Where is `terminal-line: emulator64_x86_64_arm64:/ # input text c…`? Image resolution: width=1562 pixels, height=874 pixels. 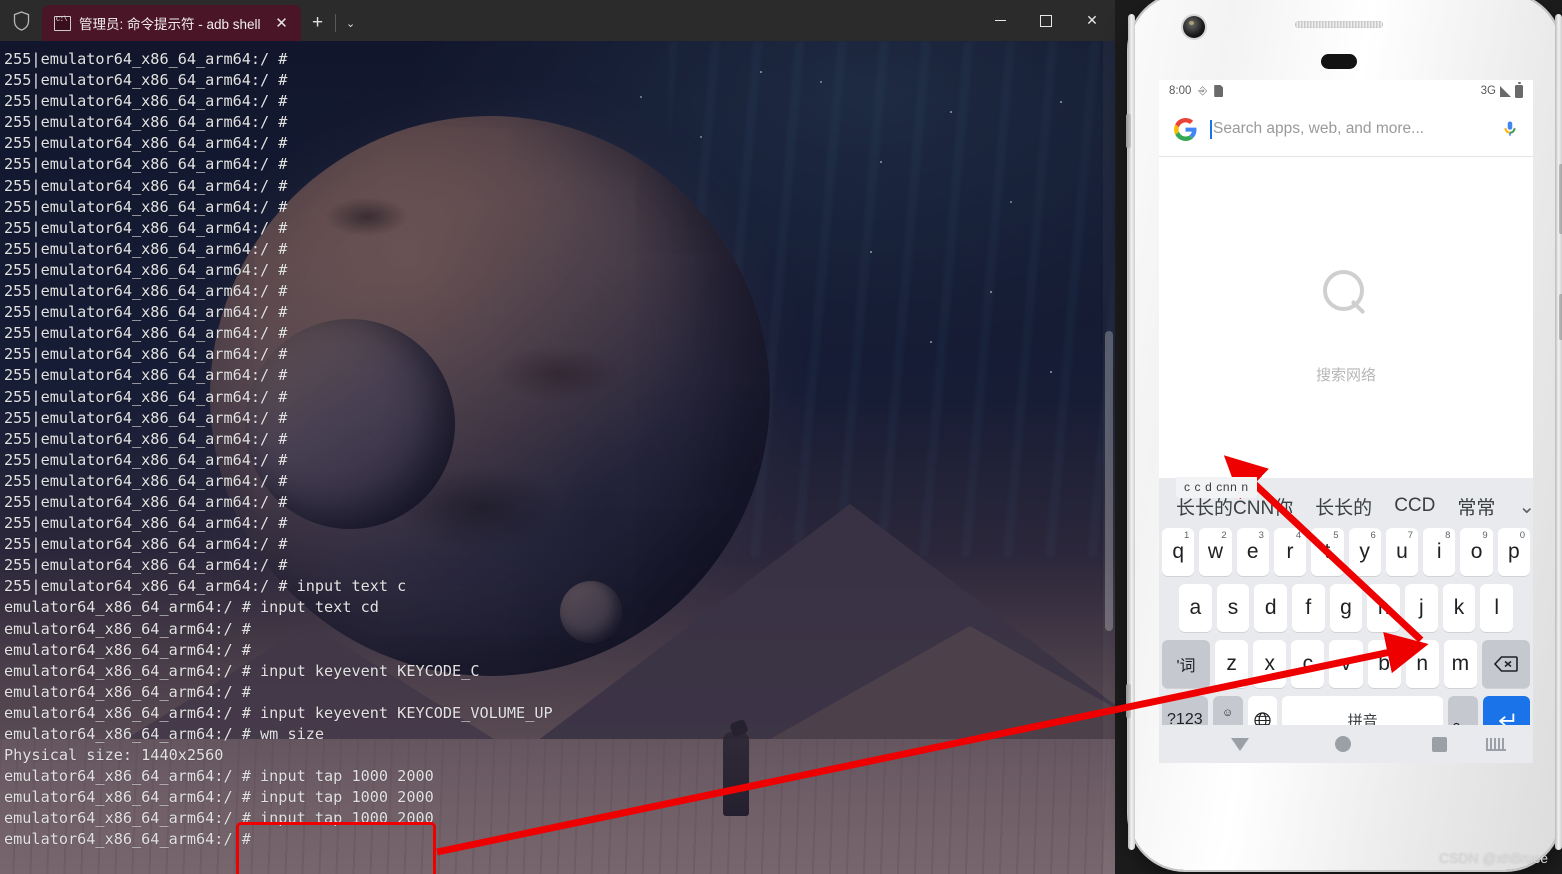
terminal-line: emulator64_x86_64_arm64:/ # input text c… is located at coordinates (191, 607).